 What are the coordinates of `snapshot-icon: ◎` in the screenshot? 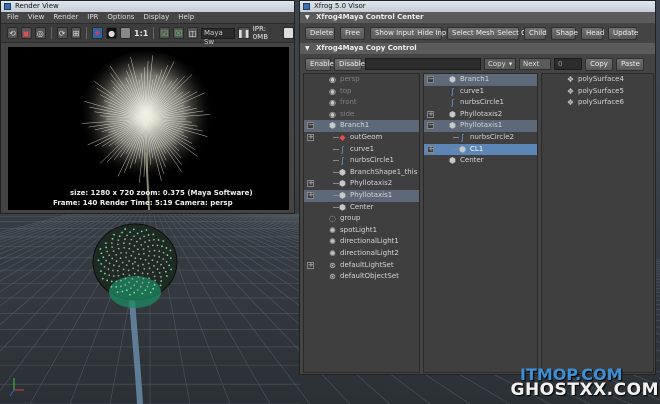 It's located at (40, 33).